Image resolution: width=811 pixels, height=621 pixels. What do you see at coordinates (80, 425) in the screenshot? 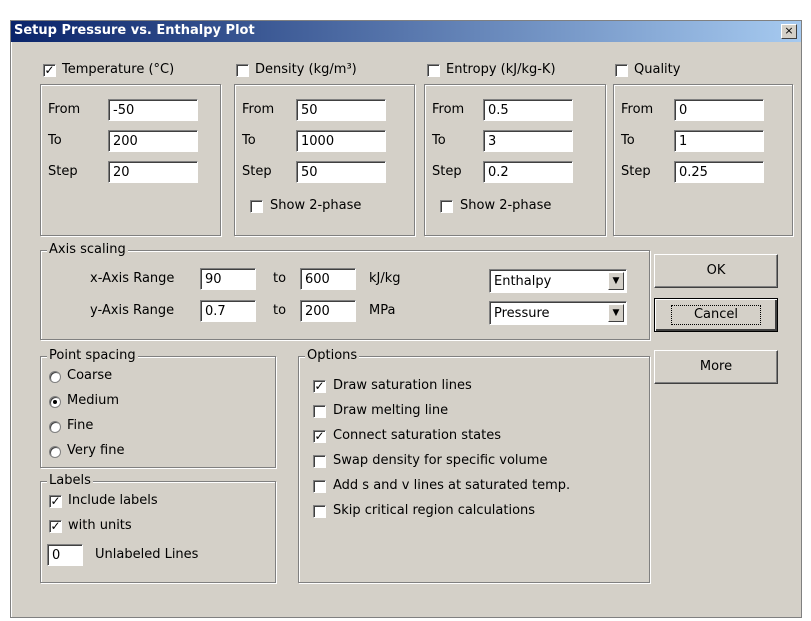
I see `fine-label: Fine` at bounding box center [80, 425].